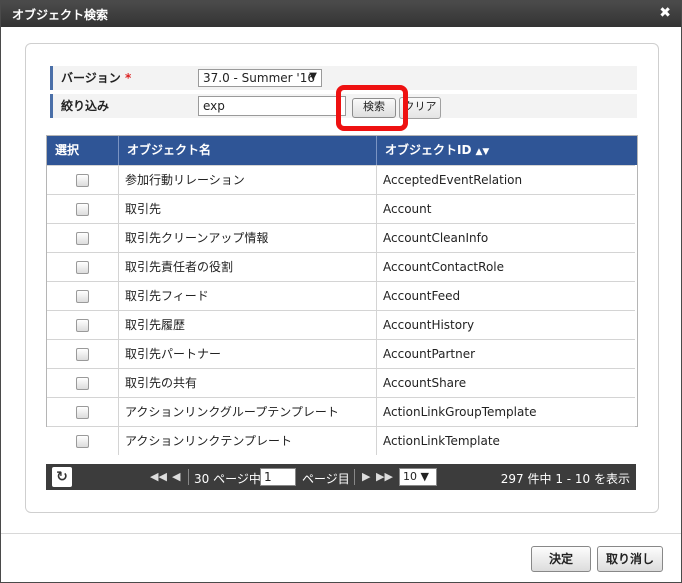 This screenshot has height=583, width=682. I want to click on object-name-cell: 取引先の共有, so click(248, 383).